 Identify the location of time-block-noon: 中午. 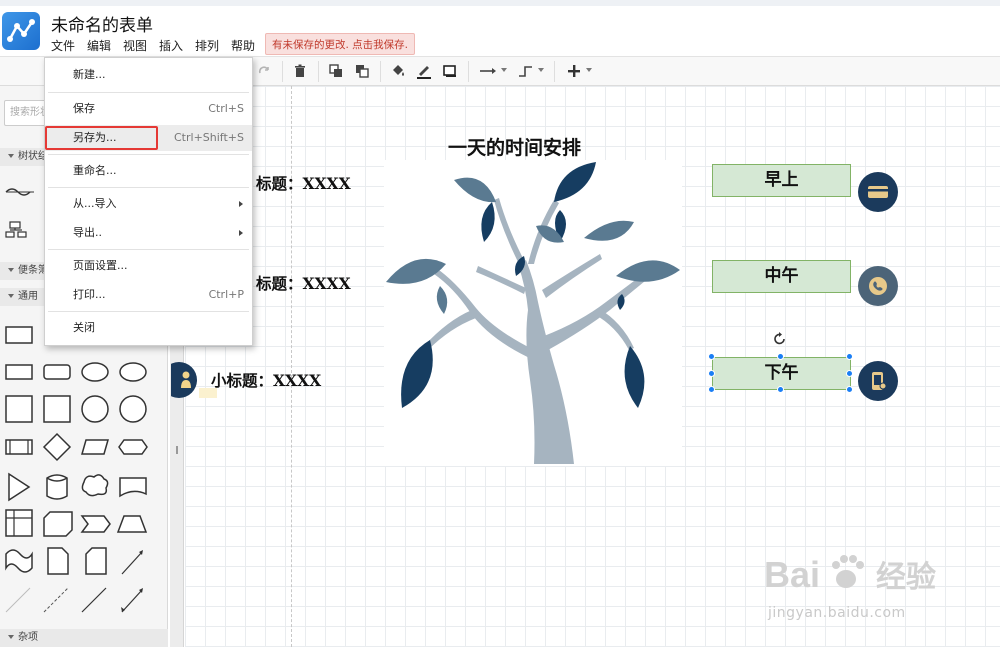
(781, 276).